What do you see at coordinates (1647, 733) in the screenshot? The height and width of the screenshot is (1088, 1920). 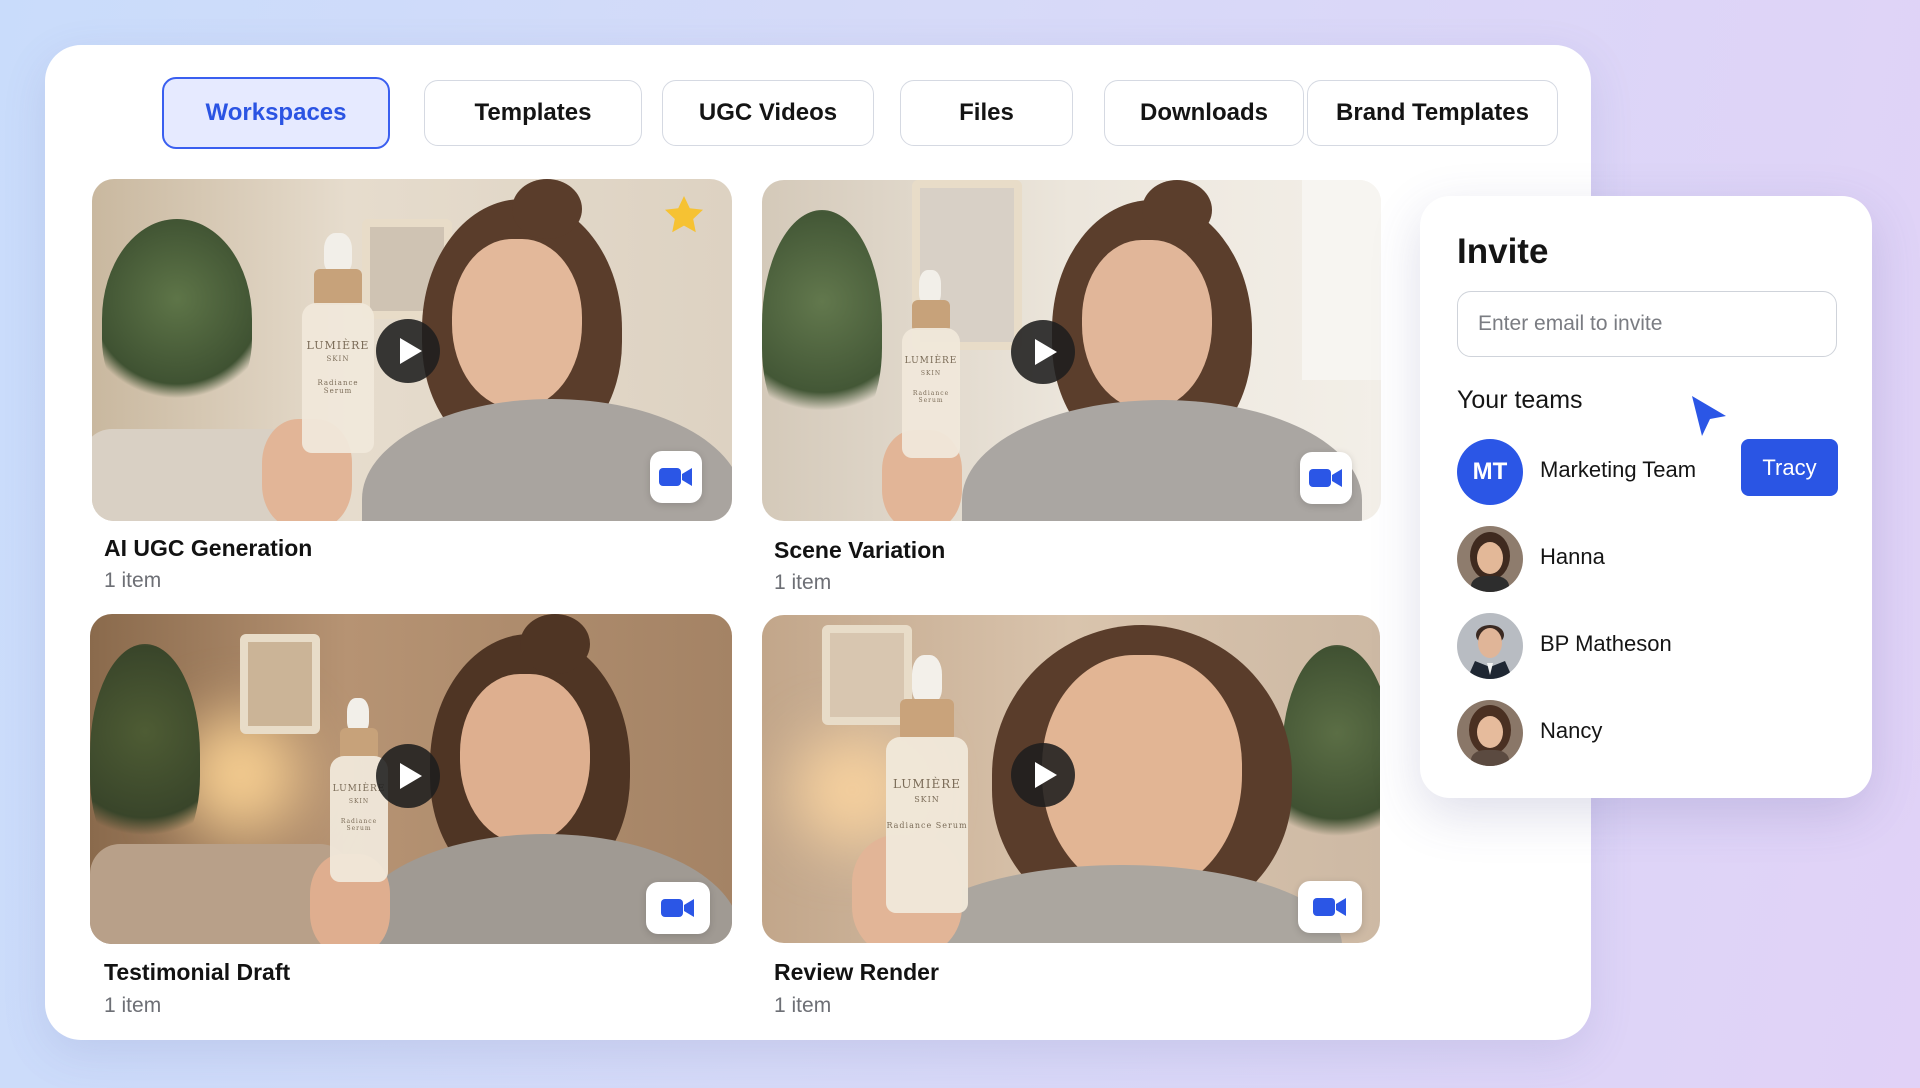 I see `team-row-nancy: Nancy` at bounding box center [1647, 733].